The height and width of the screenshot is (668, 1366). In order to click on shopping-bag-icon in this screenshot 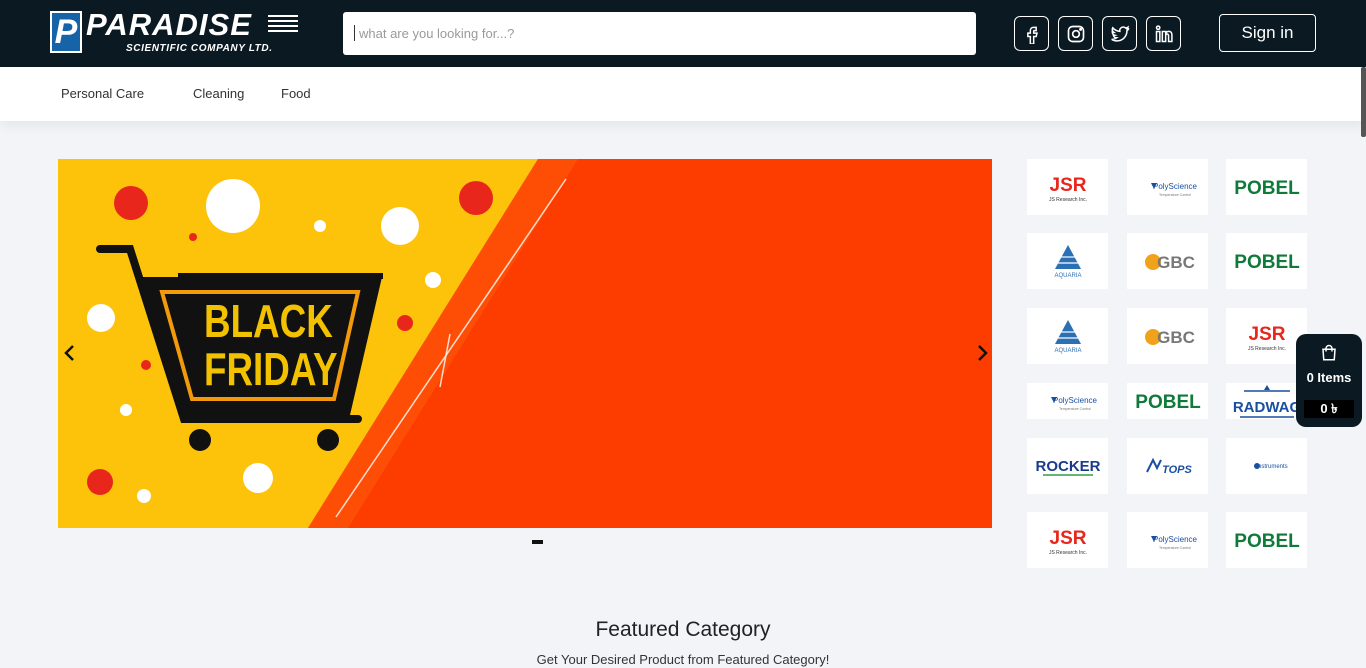, I will do `click(1329, 352)`.